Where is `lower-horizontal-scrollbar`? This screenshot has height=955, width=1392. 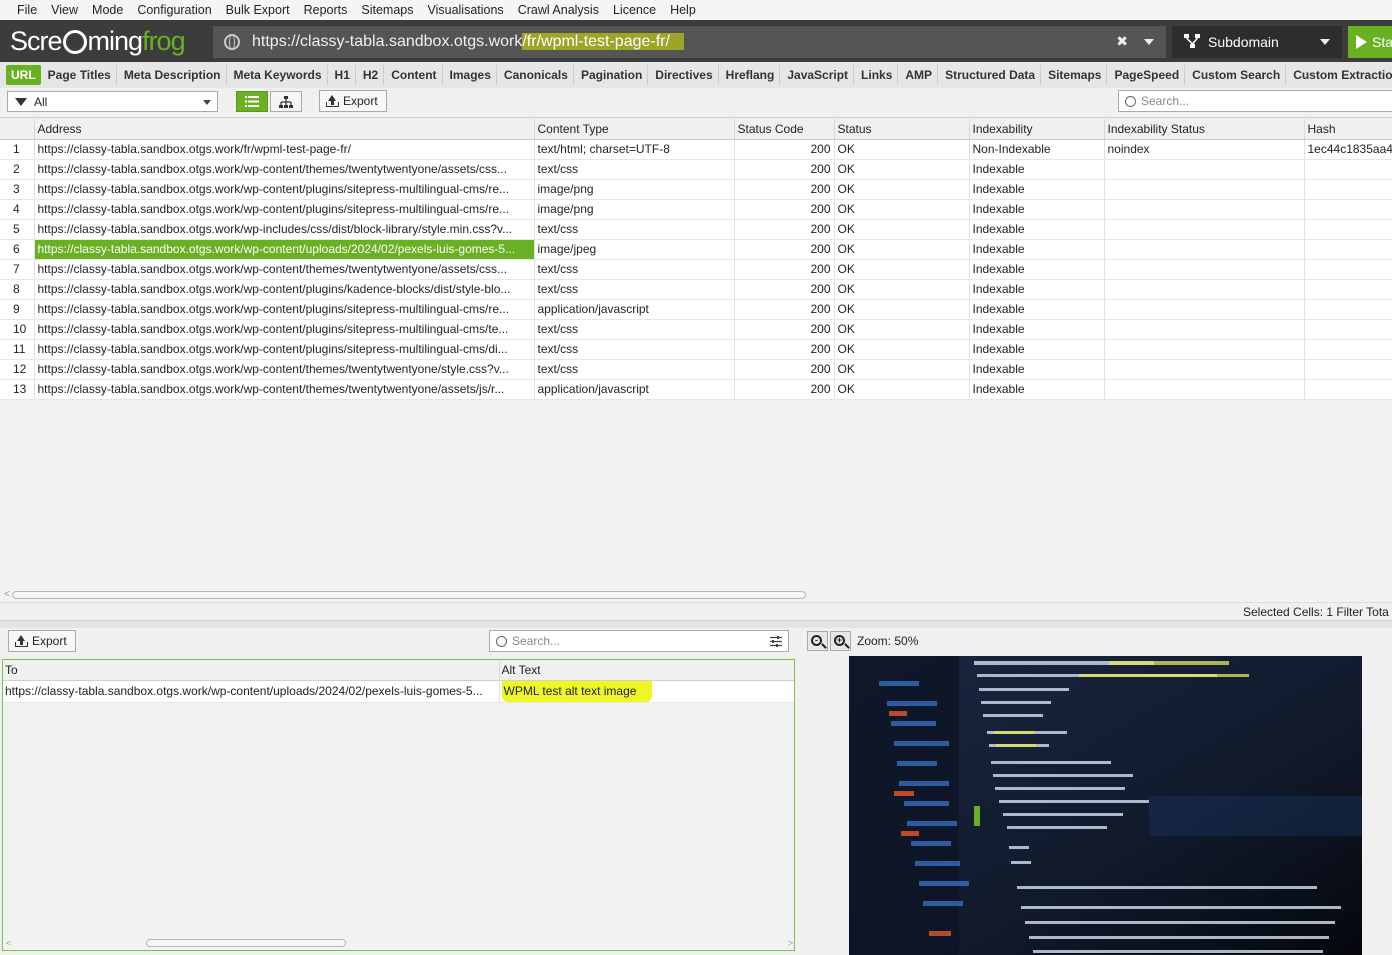
lower-horizontal-scrollbar is located at coordinates (246, 943).